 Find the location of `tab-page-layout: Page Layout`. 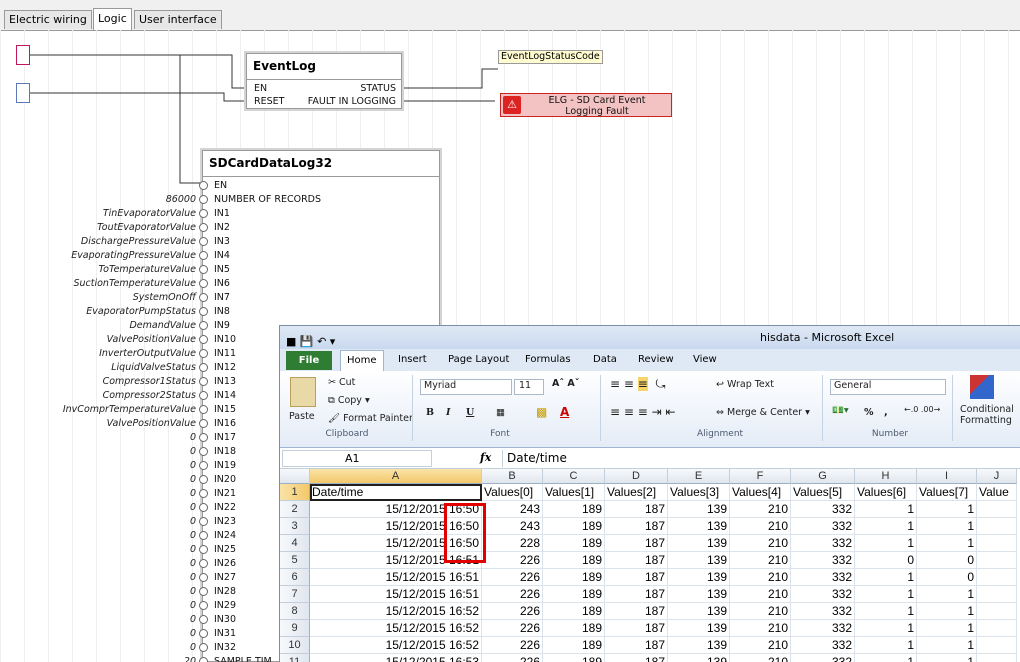

tab-page-layout: Page Layout is located at coordinates (478, 360).